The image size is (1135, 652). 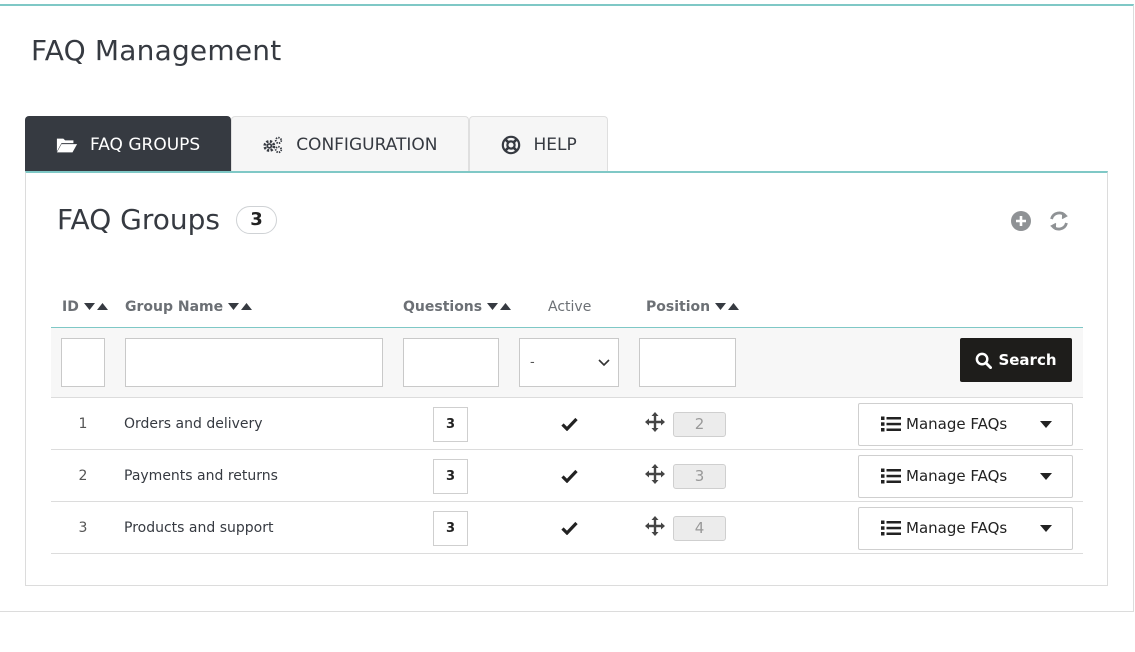 What do you see at coordinates (451, 362) in the screenshot?
I see `questions-filter-input` at bounding box center [451, 362].